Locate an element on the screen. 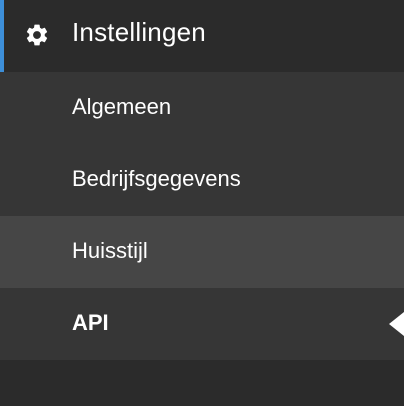 The width and height of the screenshot is (404, 406). sidebar-next-section is located at coordinates (202, 383).